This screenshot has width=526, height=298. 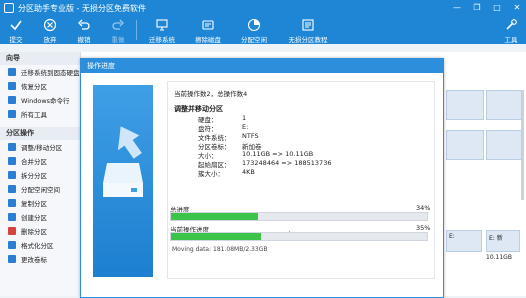 I want to click on restore-icon, so click(x=12, y=86).